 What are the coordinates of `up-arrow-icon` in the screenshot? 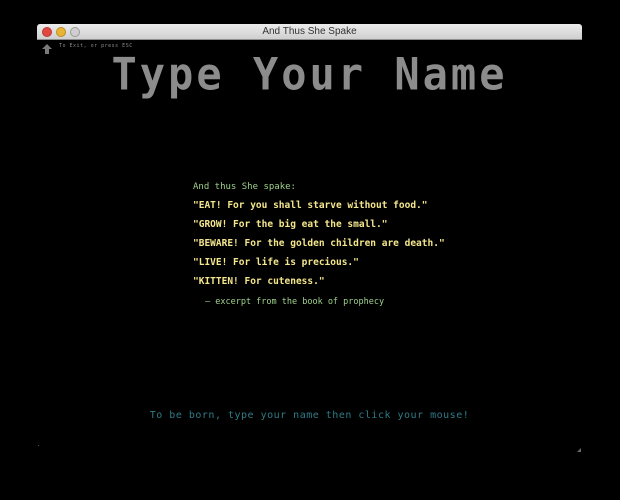 It's located at (47, 47).